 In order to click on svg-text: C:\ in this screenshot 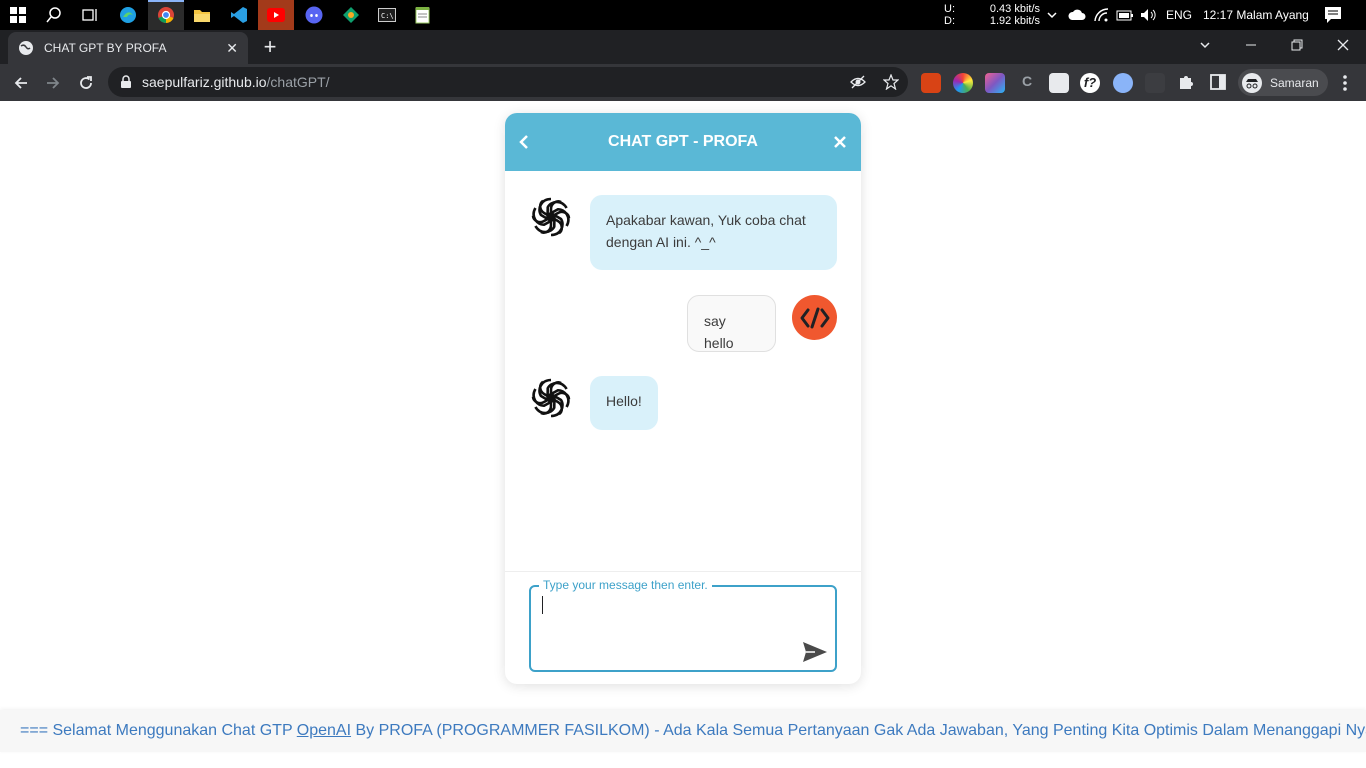, I will do `click(387, 16)`.